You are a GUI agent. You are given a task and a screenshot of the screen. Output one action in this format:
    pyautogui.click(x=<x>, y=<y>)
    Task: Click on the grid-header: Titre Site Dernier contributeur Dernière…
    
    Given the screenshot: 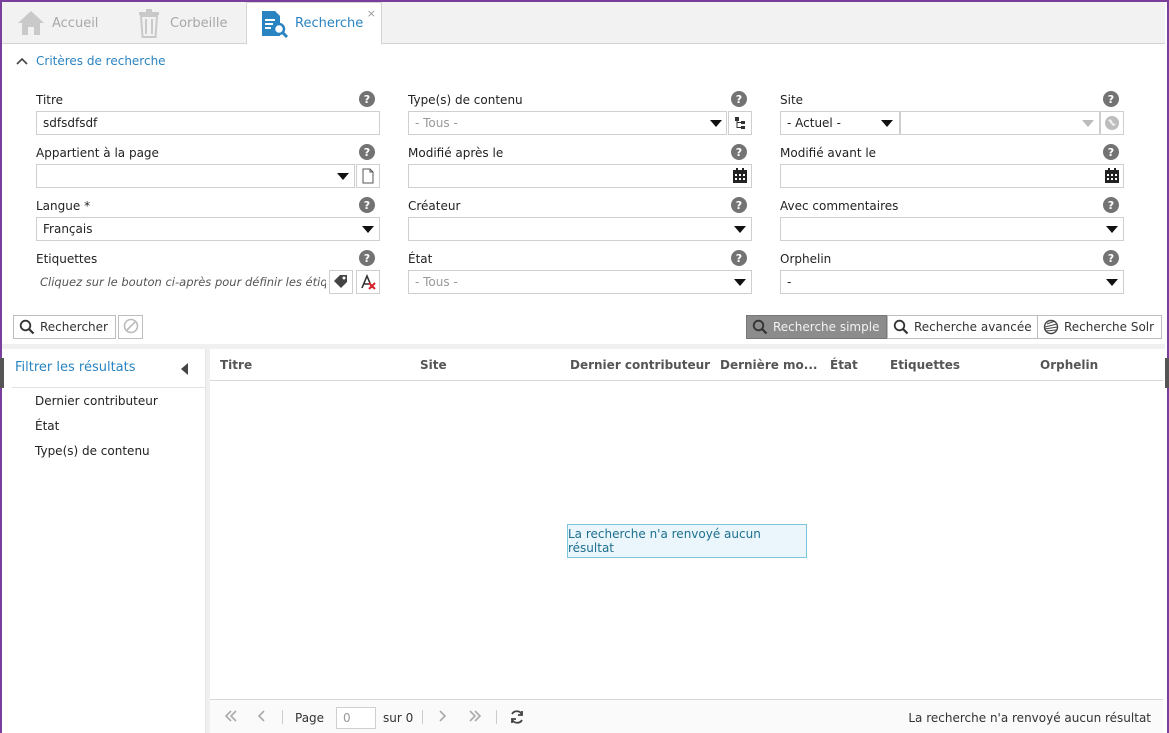 What is the action you would take?
    pyautogui.click(x=686, y=365)
    